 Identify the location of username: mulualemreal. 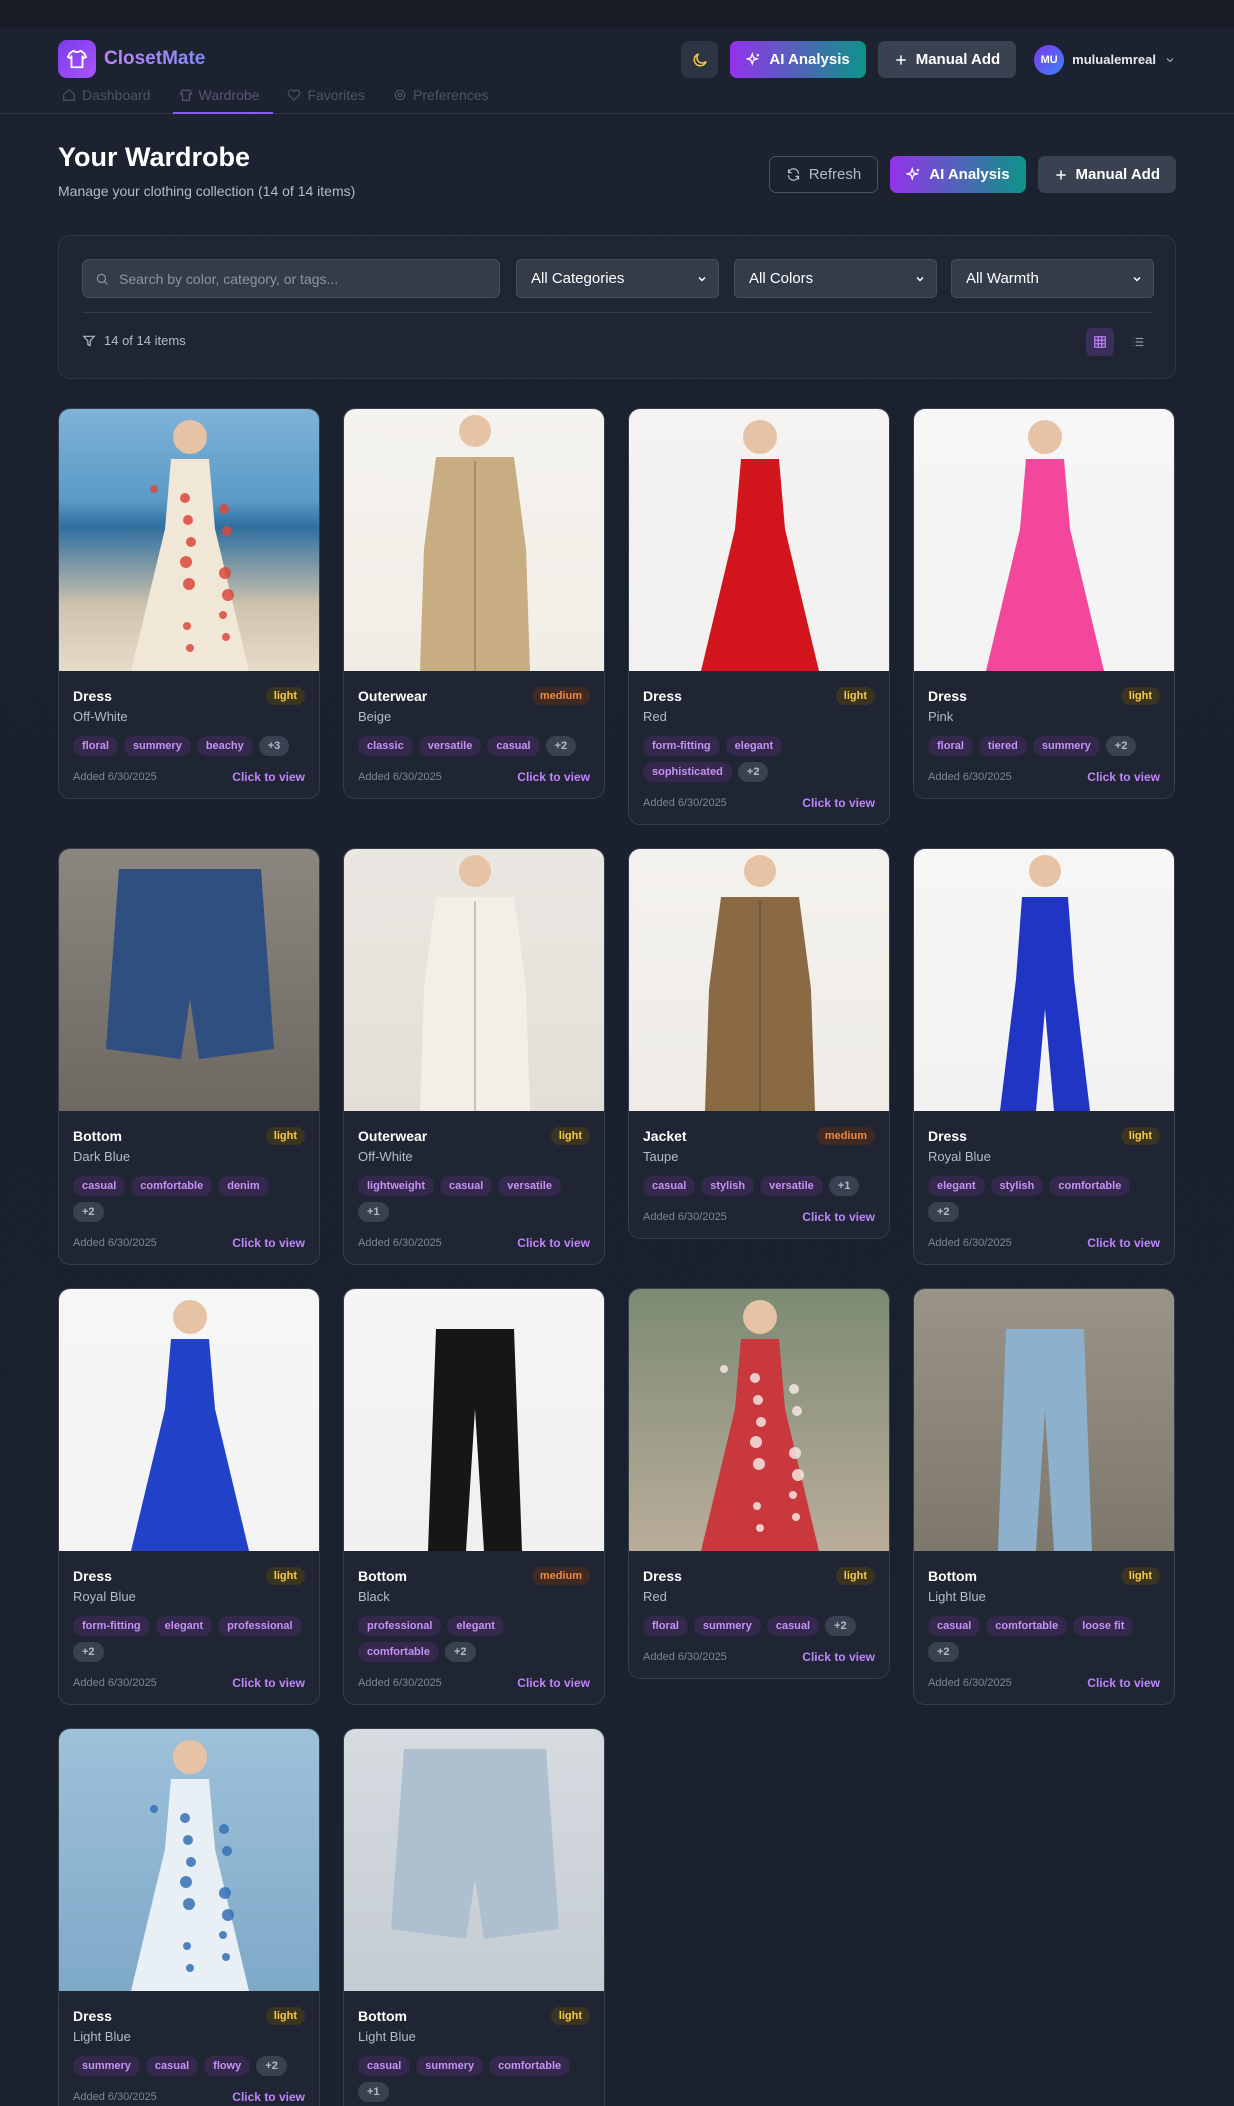
(1114, 59).